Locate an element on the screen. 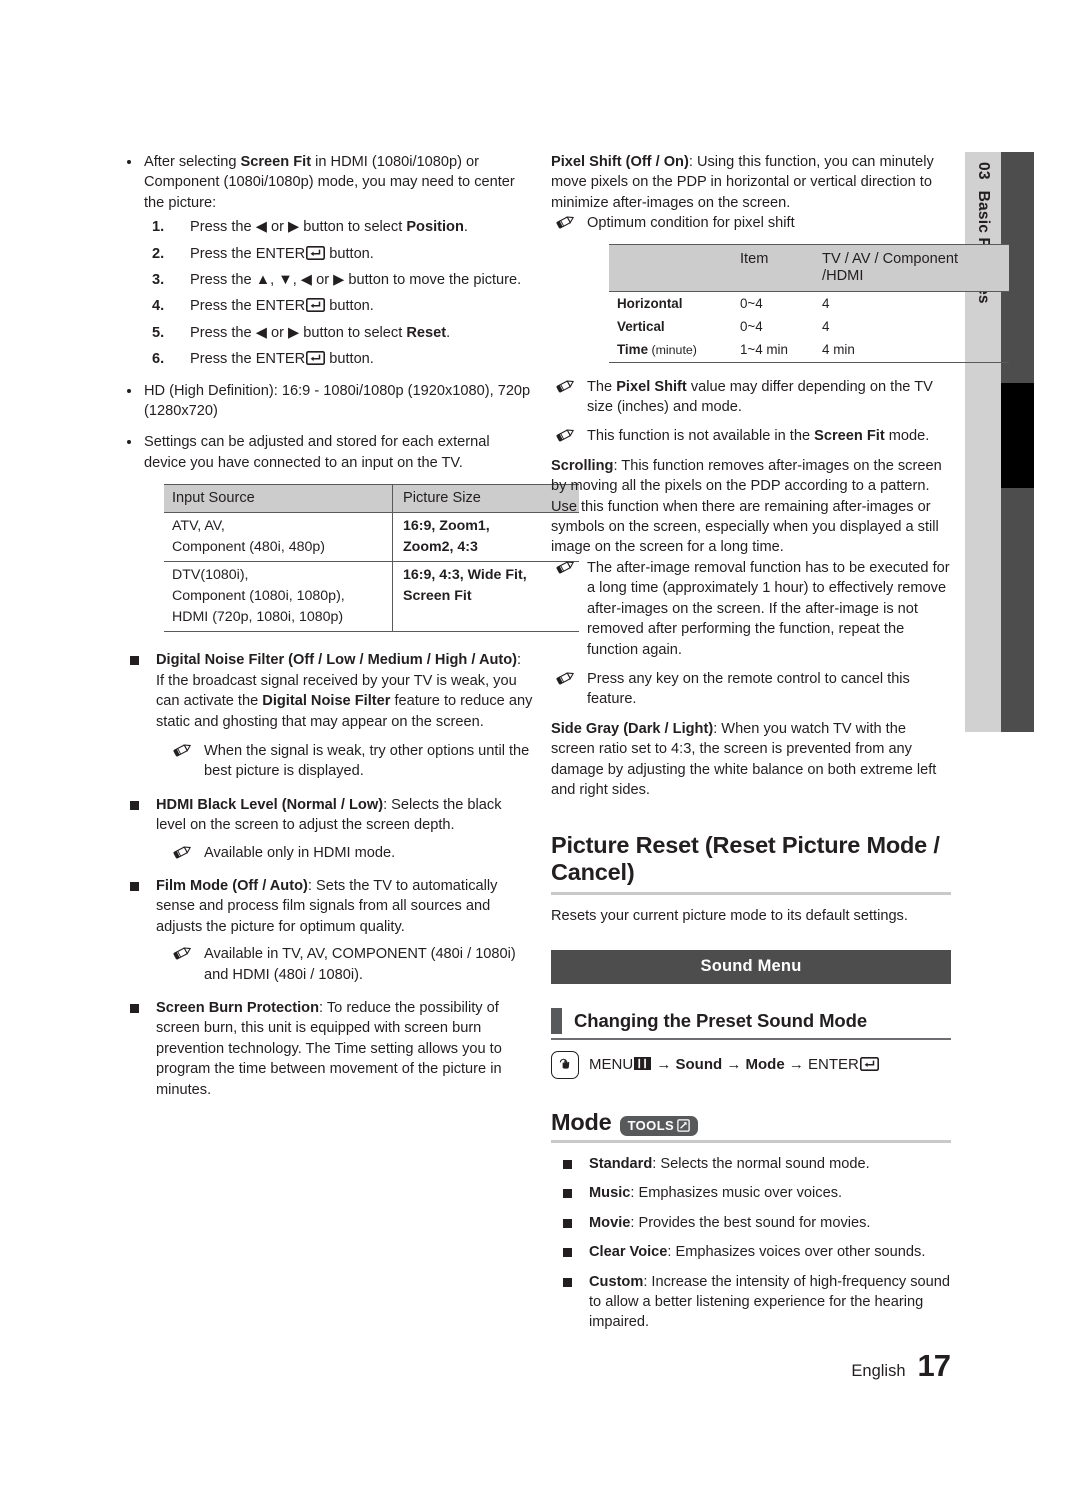 The image size is (1080, 1494). section-rule is located at coordinates (751, 1038).